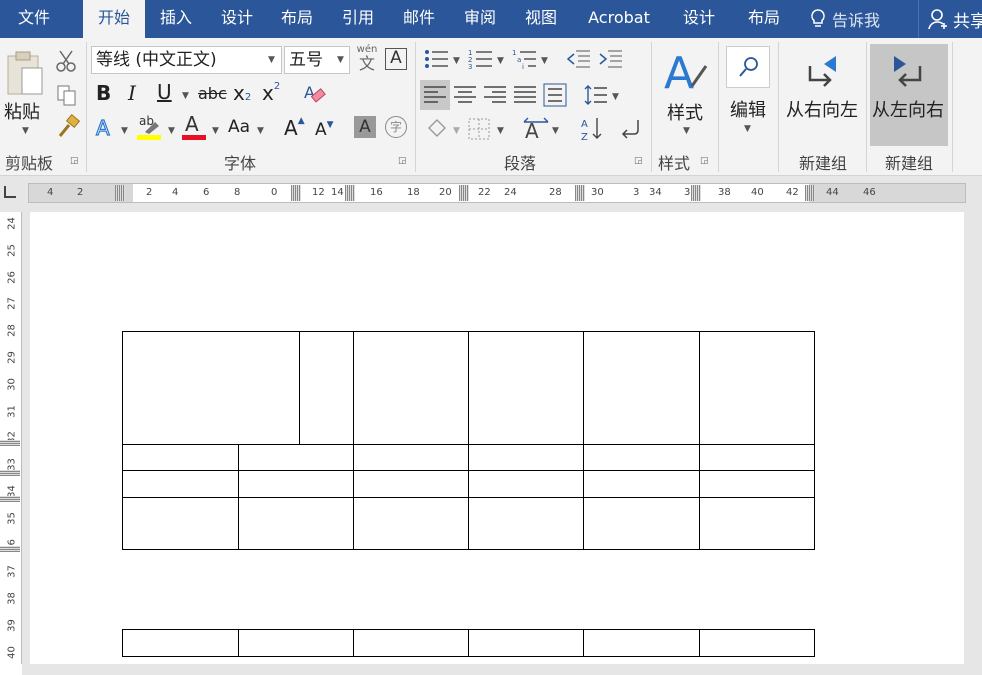  Describe the element at coordinates (185, 96) in the screenshot. I see `underline-dropdown-icon: ▼` at that location.